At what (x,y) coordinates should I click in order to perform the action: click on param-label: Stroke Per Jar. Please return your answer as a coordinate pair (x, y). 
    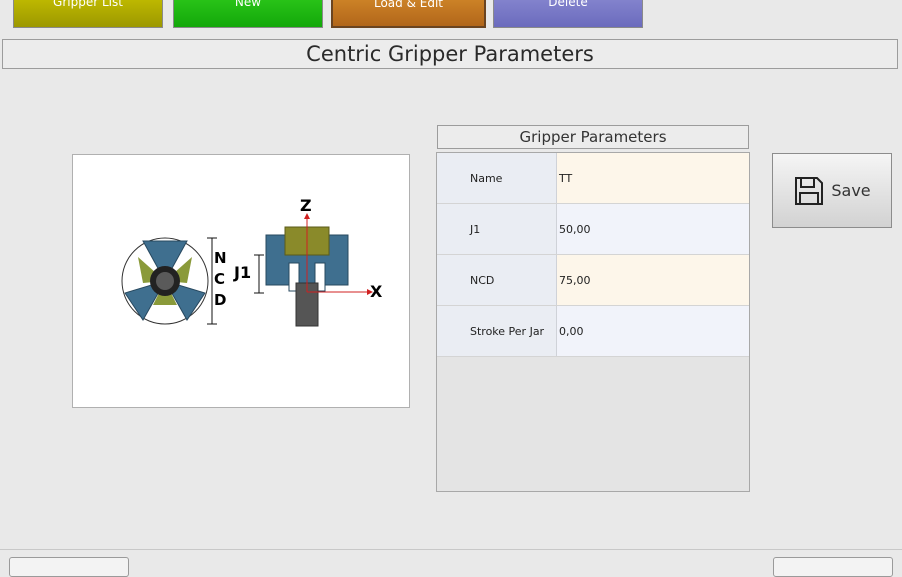
    Looking at the image, I should click on (497, 331).